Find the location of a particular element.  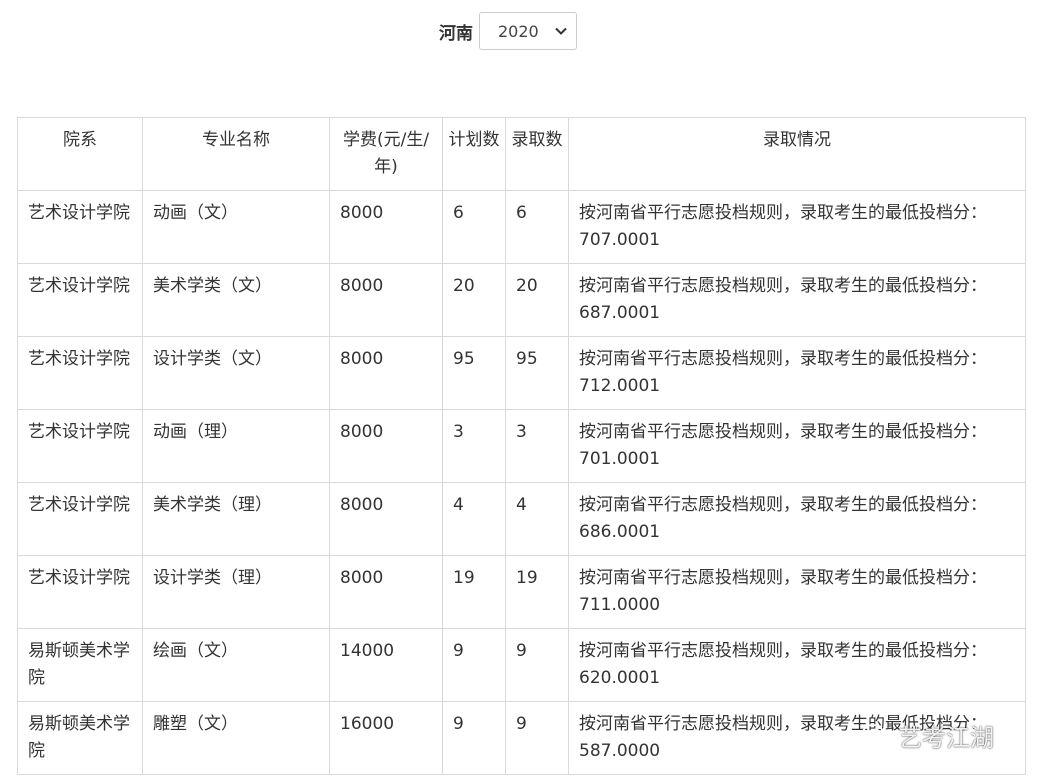

cell-plan: 95 is located at coordinates (474, 373).